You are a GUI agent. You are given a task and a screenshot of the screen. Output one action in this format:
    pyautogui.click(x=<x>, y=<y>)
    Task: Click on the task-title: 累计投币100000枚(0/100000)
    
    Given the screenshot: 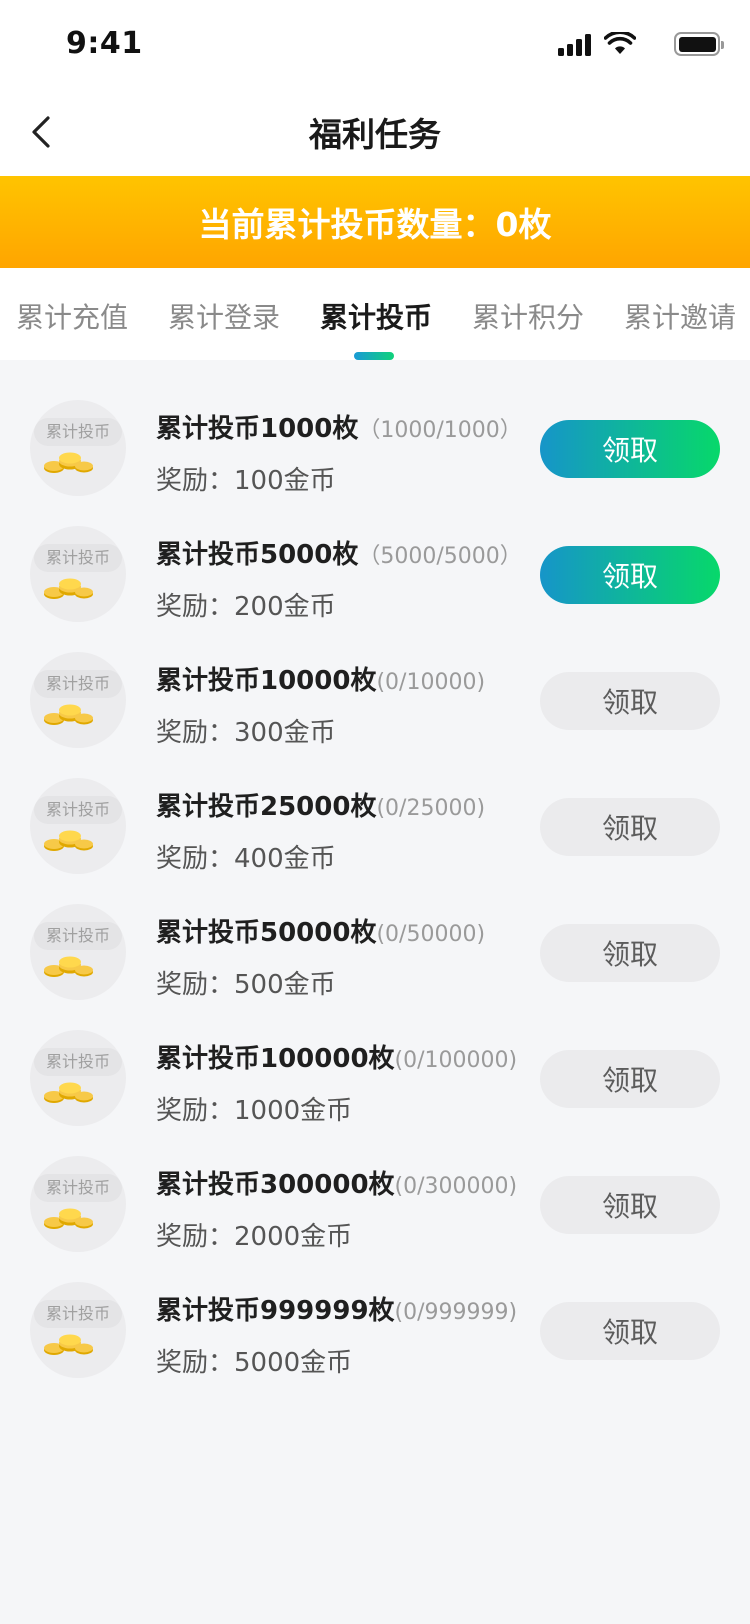 What is the action you would take?
    pyautogui.click(x=336, y=1056)
    